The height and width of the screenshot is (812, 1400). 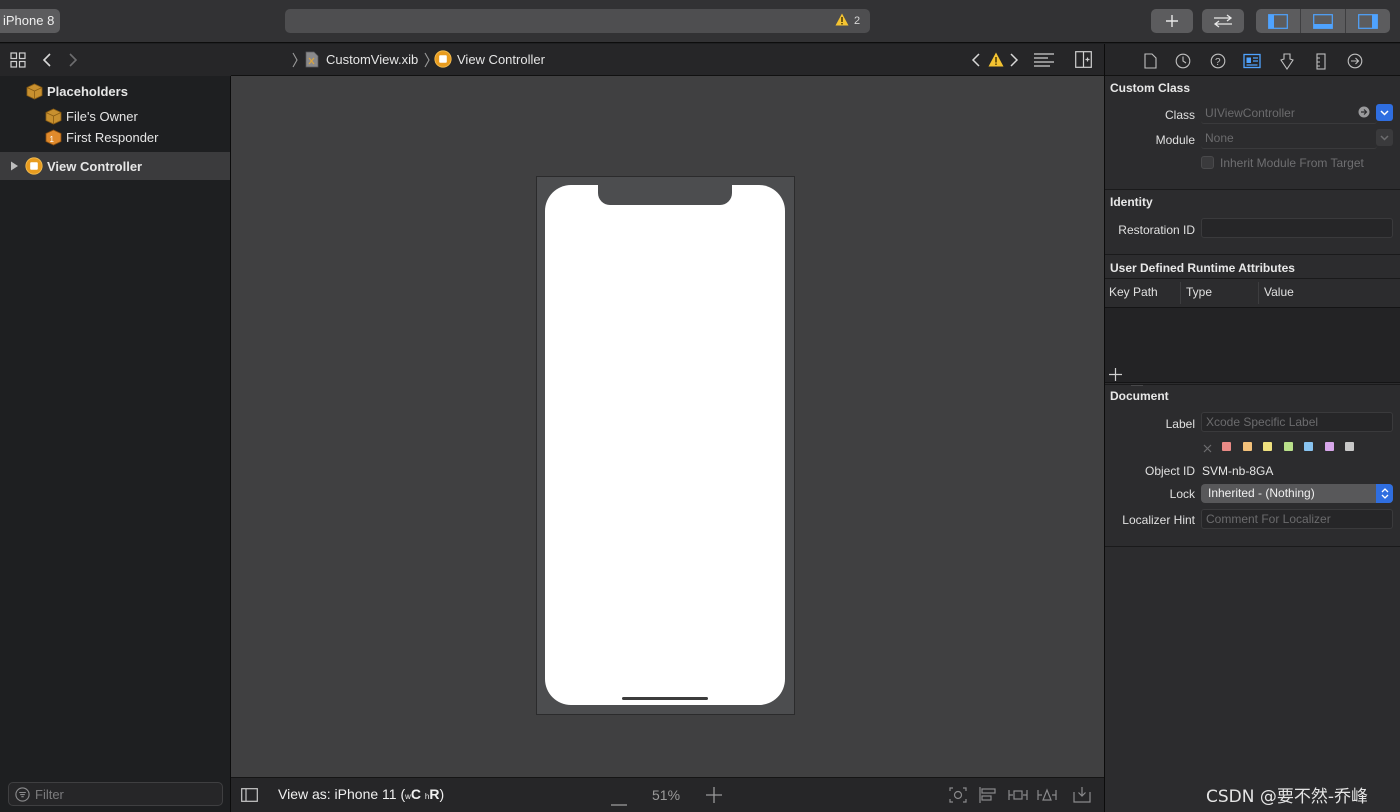 I want to click on panel-toggle-group, so click(x=1323, y=21).